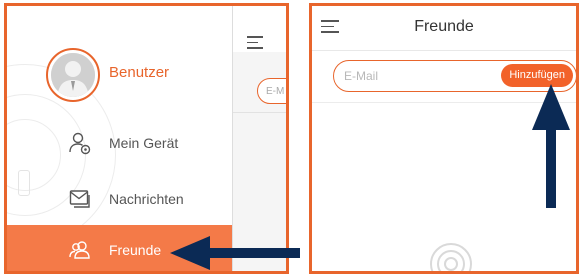 Image resolution: width=579 pixels, height=276 pixels. I want to click on menu-item-friends: Freunde, so click(118, 248).